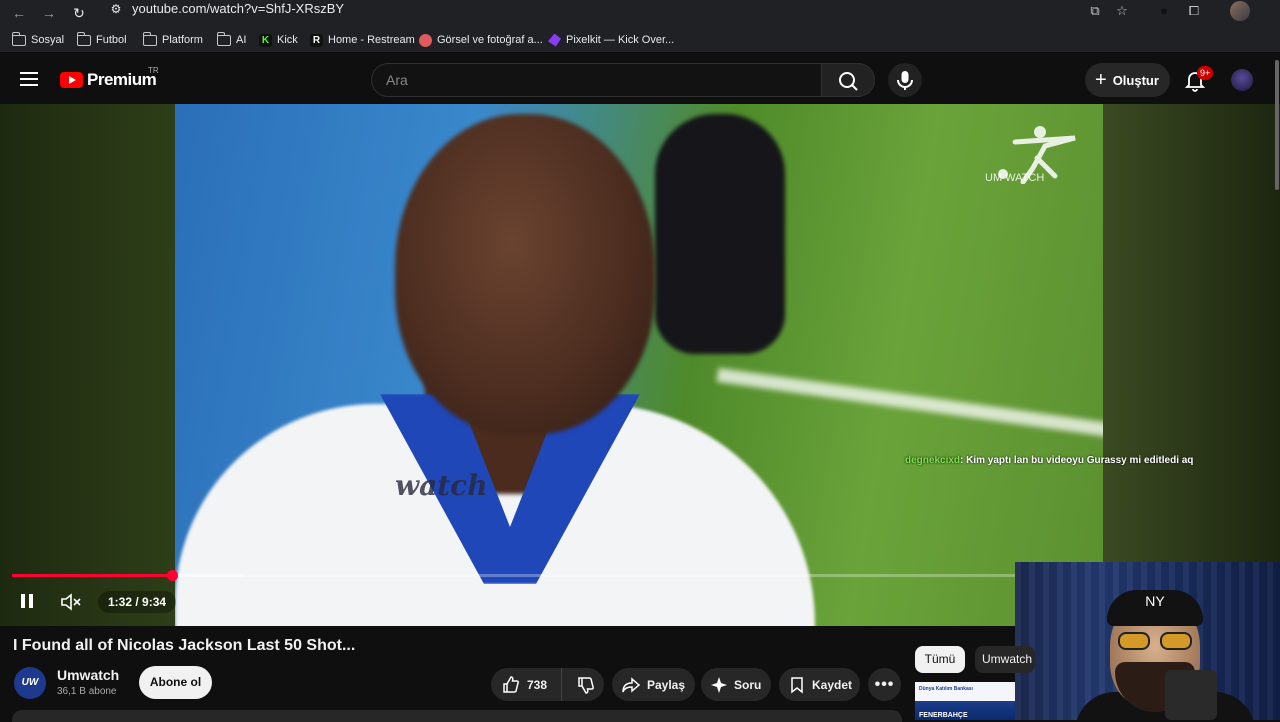 The height and width of the screenshot is (722, 1280). Describe the element at coordinates (1194, 11) in the screenshot. I see `extensions-puzzle-icon: ⧠` at that location.